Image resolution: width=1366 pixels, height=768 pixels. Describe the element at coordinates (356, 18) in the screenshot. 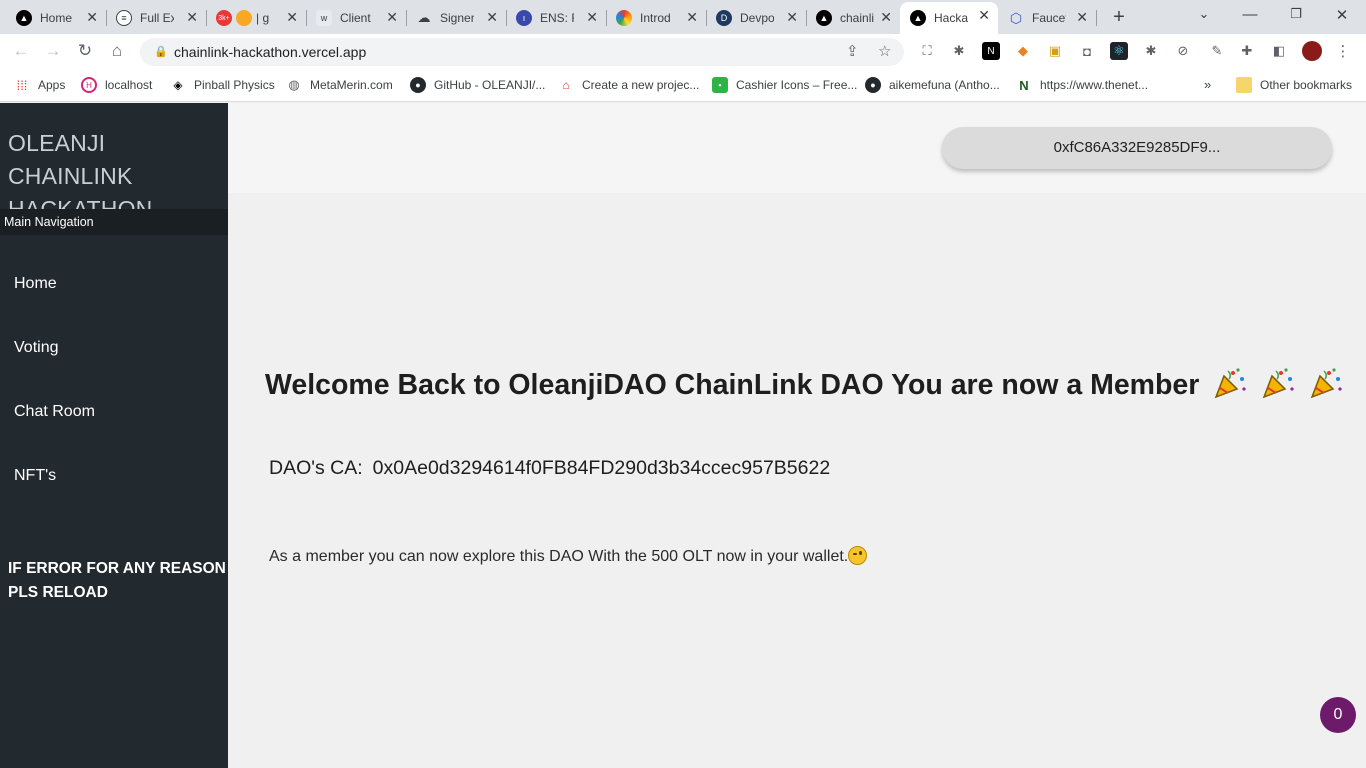

I see `browser-tab: w Client ✕` at that location.